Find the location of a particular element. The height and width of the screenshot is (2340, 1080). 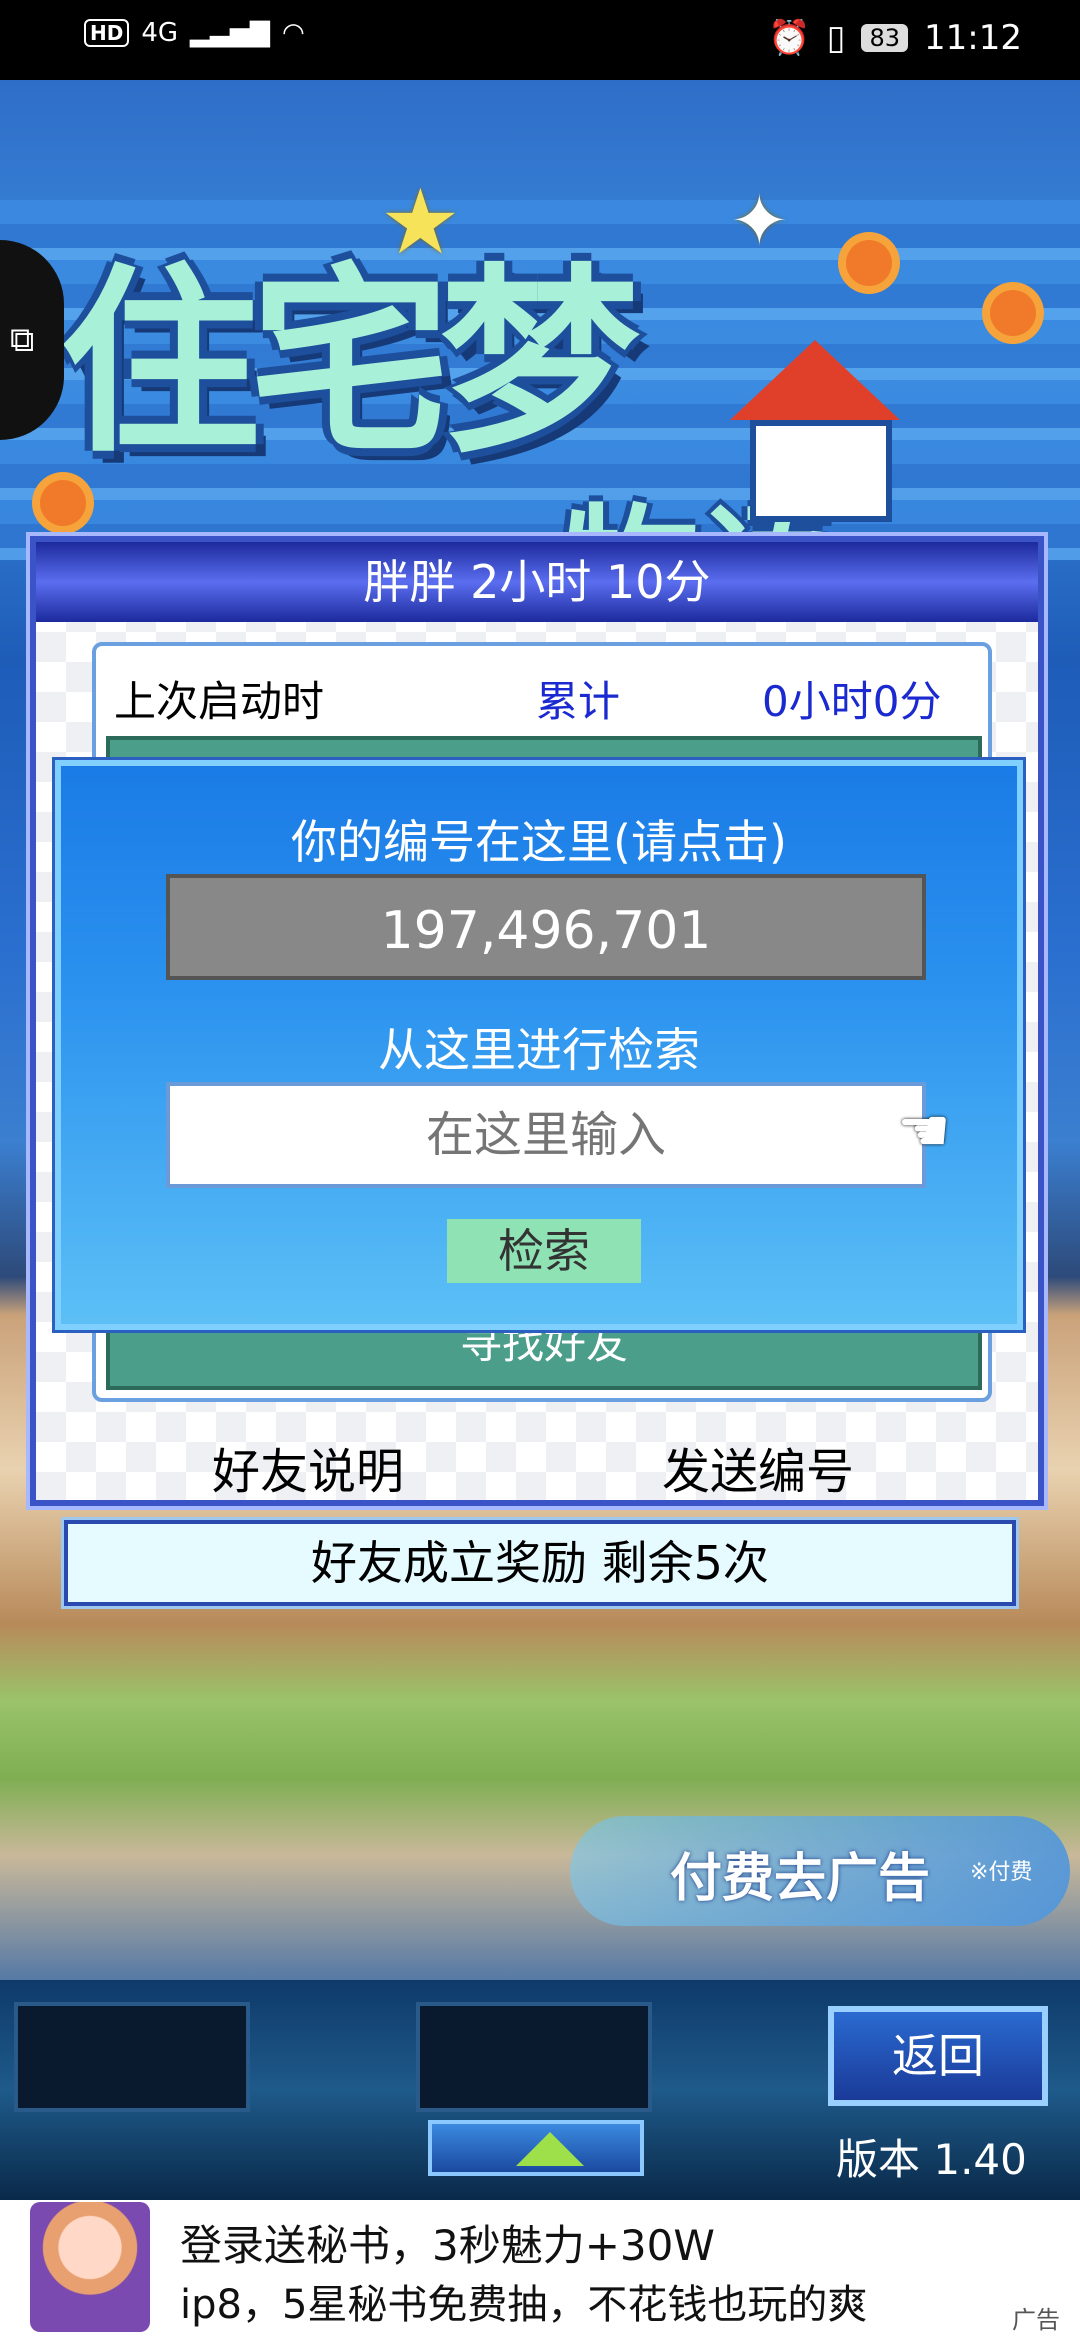

vibrate-icon: ▯ is located at coordinates (836, 38).